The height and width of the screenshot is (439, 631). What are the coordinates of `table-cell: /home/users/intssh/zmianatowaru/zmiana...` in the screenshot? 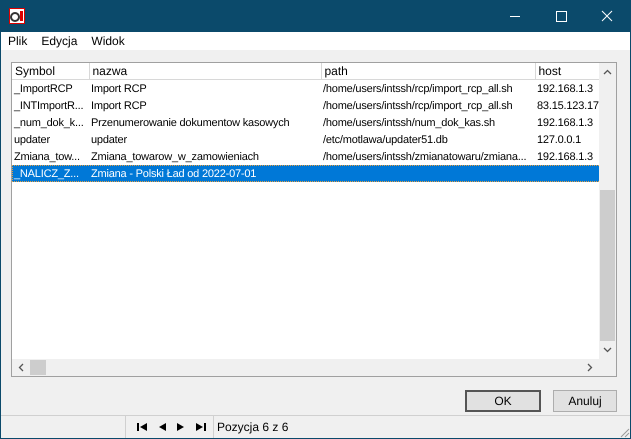 It's located at (424, 156).